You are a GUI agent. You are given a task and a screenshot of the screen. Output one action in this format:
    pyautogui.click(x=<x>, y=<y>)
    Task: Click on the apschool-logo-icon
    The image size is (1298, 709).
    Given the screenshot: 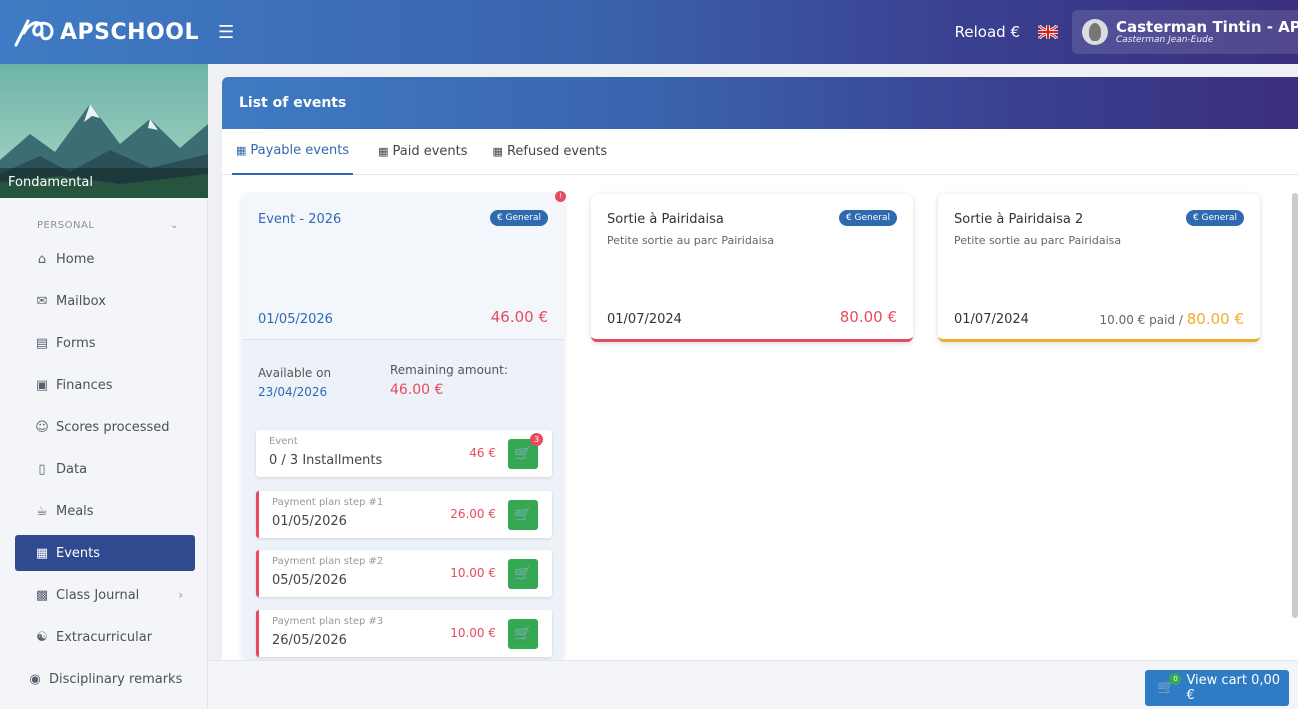 What is the action you would take?
    pyautogui.click(x=34, y=33)
    